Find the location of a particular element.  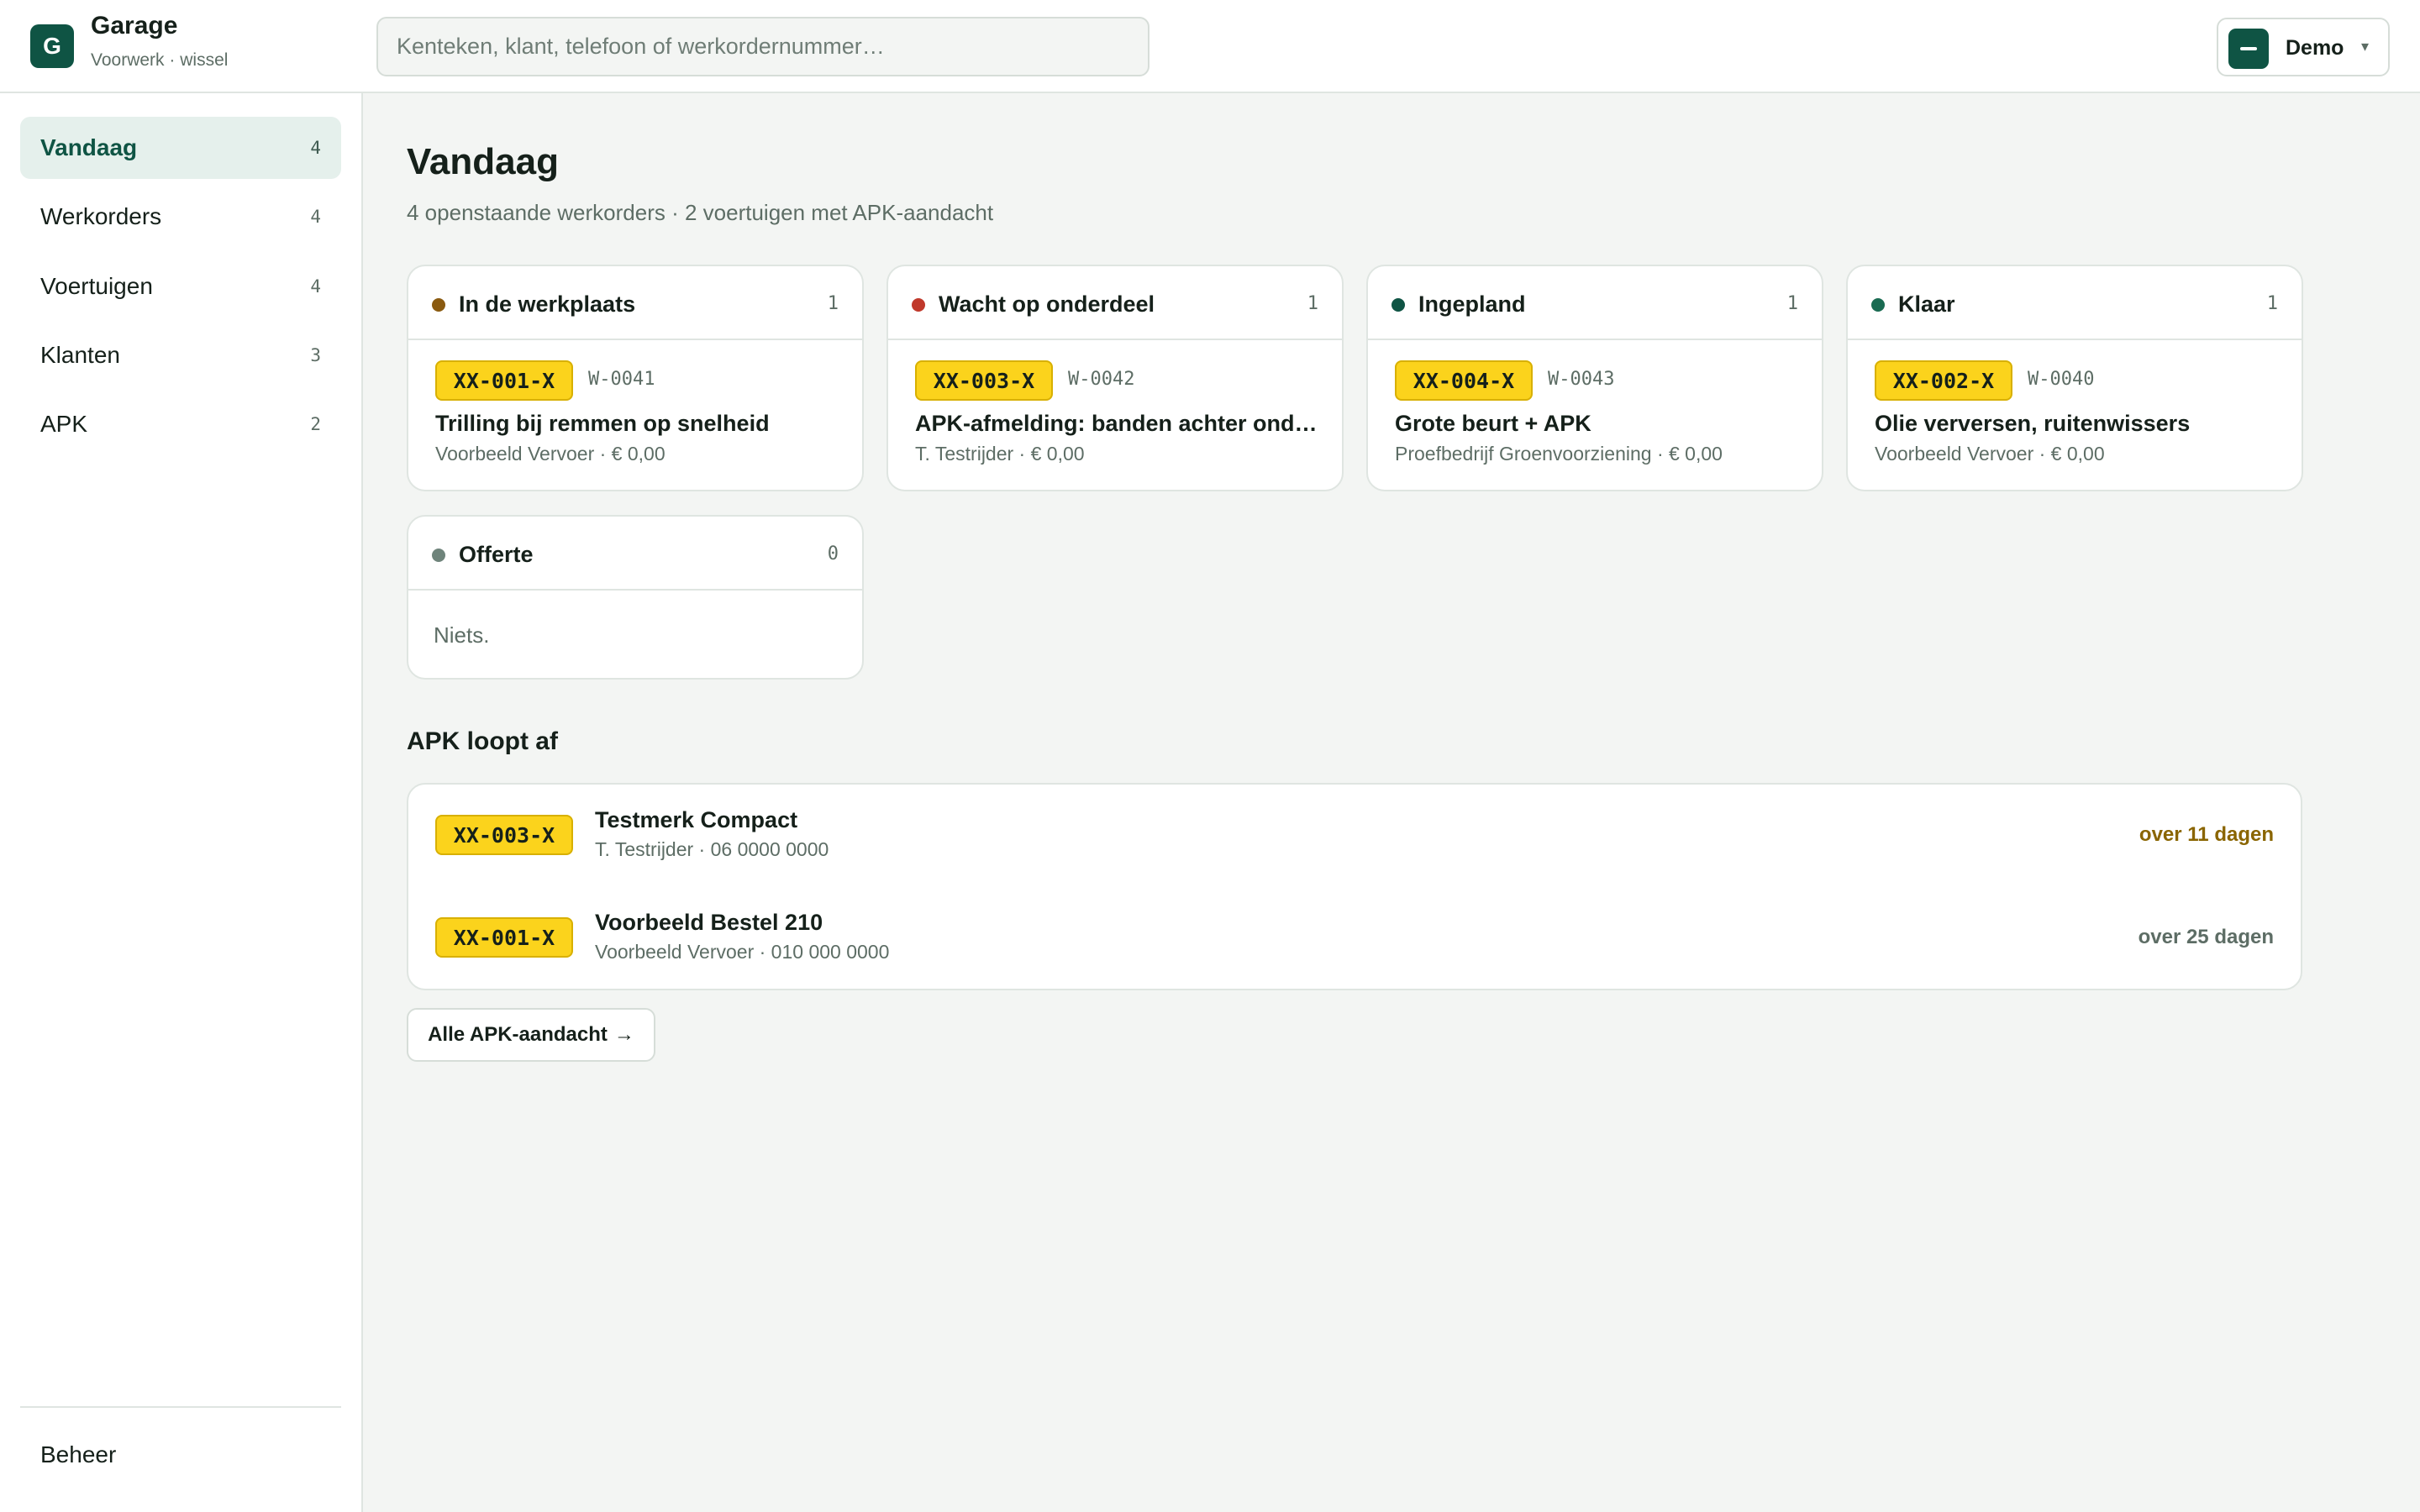

account-name: Demo is located at coordinates (2315, 48).